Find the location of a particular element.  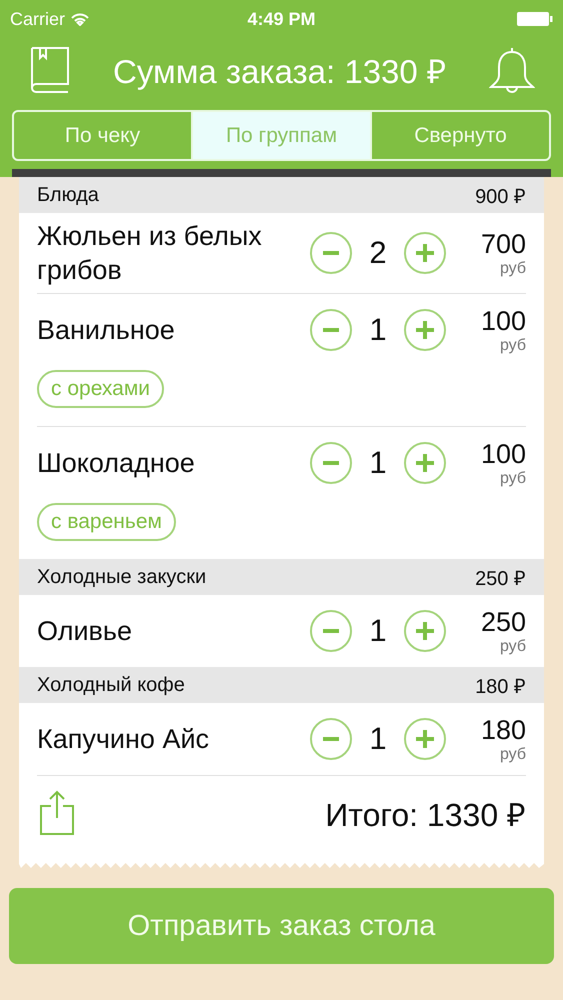

segment-tab: По группам is located at coordinates (280, 135).